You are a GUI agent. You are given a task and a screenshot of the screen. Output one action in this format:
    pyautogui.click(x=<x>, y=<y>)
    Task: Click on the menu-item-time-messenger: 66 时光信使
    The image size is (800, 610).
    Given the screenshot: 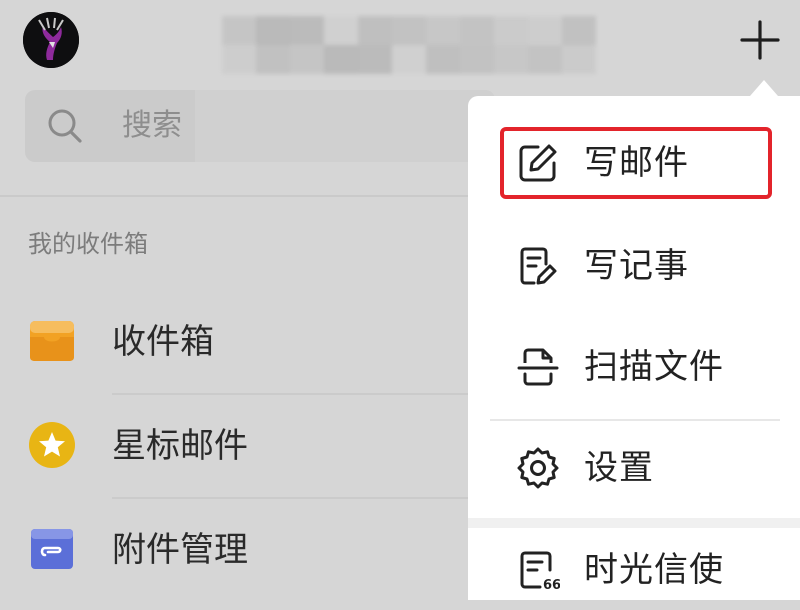 What is the action you would take?
    pyautogui.click(x=634, y=570)
    